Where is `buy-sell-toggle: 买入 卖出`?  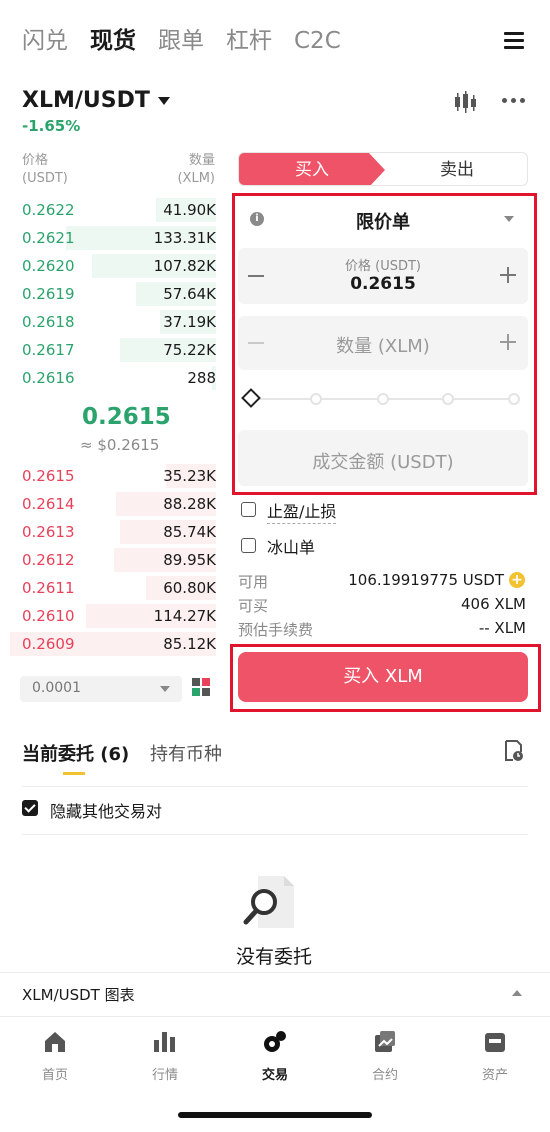 buy-sell-toggle: 买入 卖出 is located at coordinates (383, 169).